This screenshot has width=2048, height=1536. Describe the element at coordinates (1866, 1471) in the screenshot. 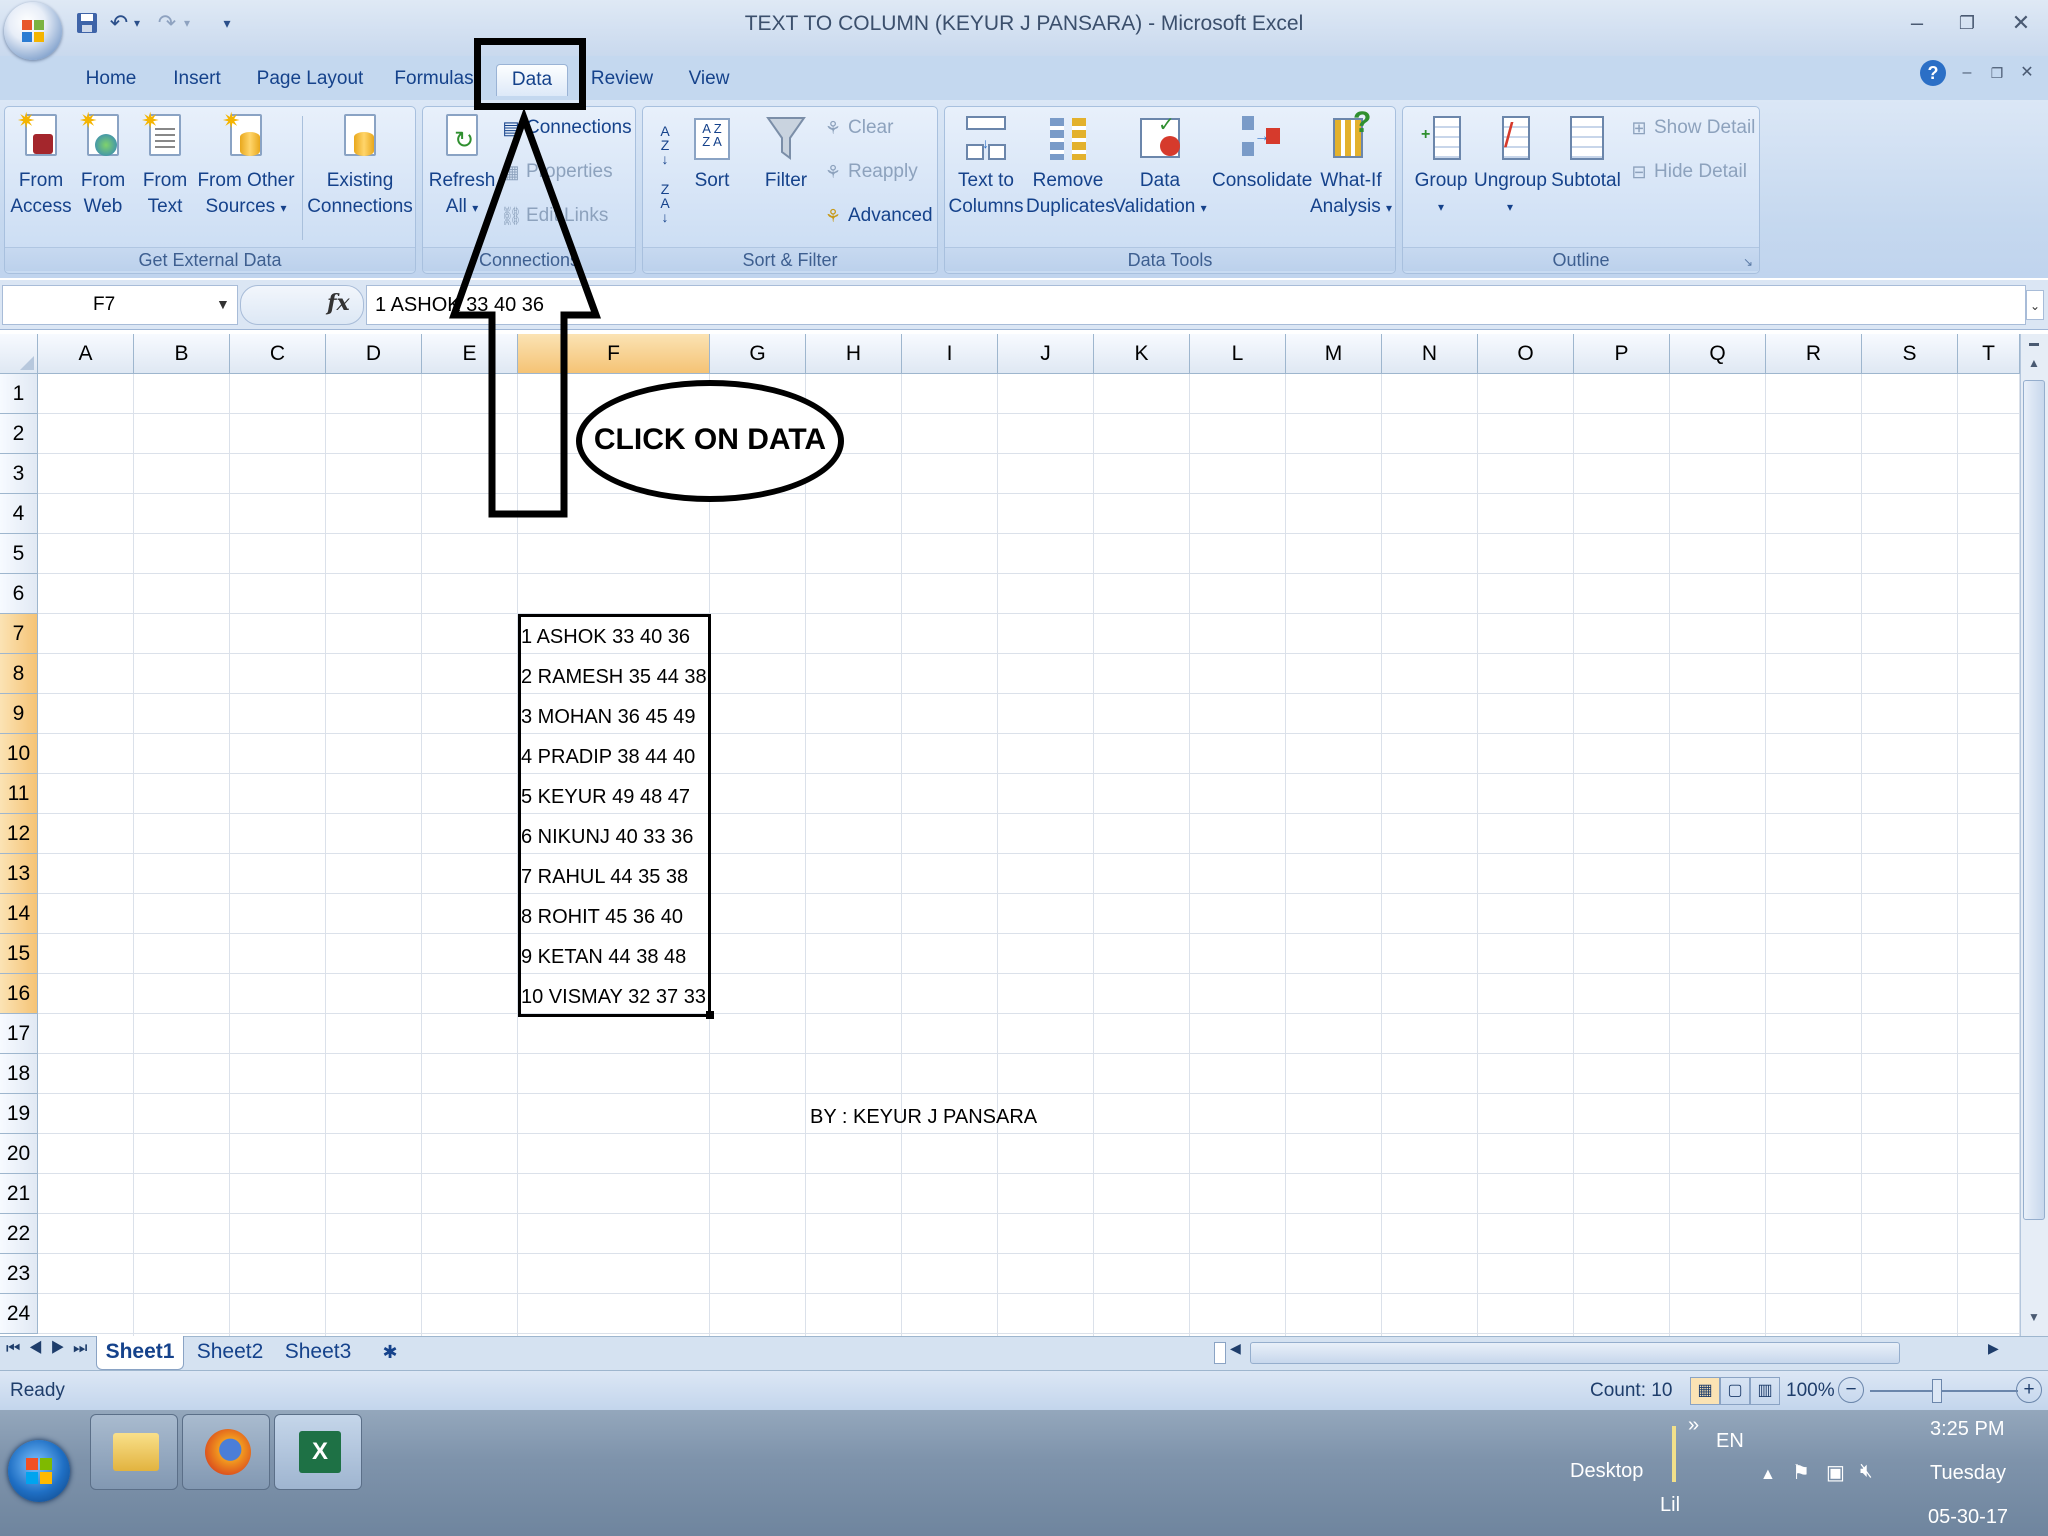

I see `volume-muted-icon: 🔇︎` at that location.